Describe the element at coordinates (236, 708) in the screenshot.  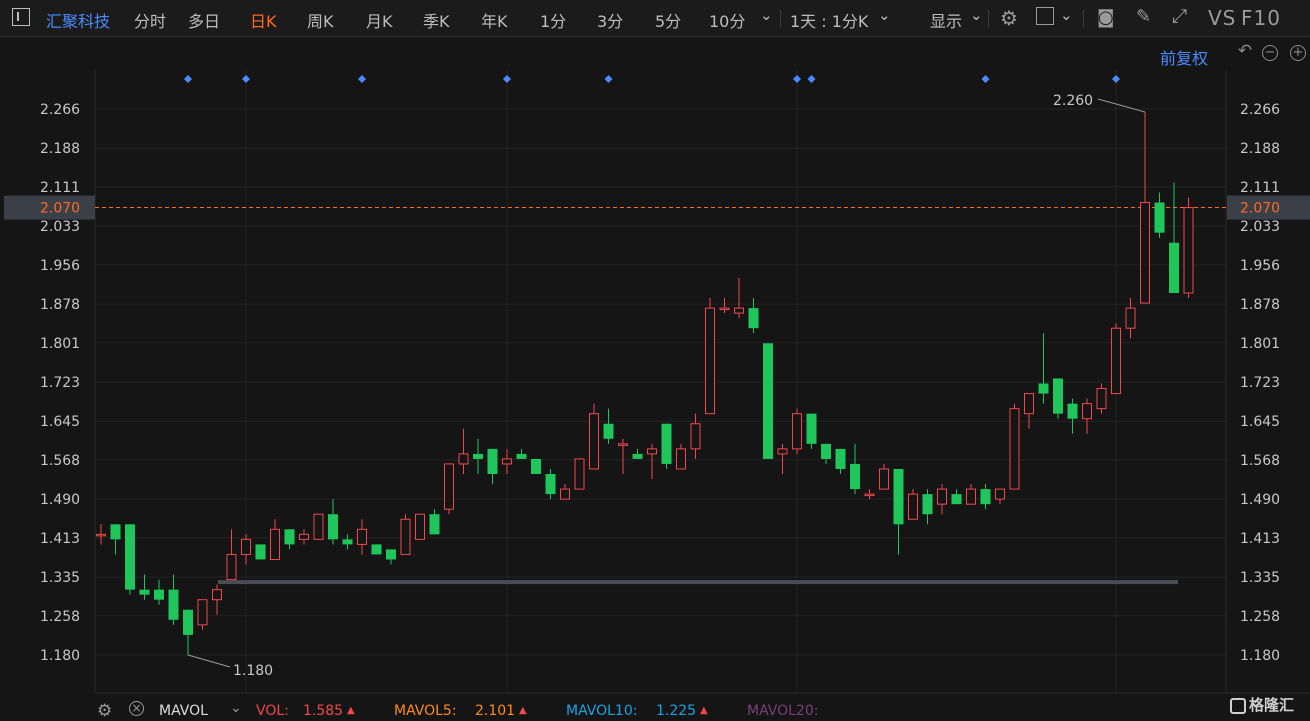
I see `chevron-down-icon: ⌄` at that location.